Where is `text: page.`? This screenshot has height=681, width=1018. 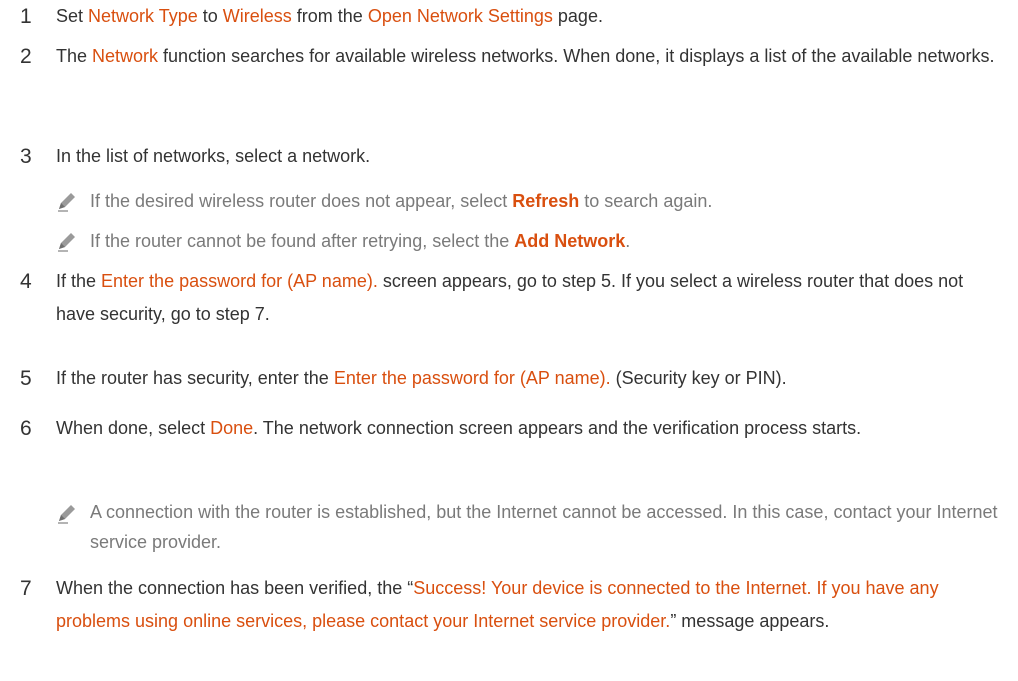
text: page. is located at coordinates (577, 16).